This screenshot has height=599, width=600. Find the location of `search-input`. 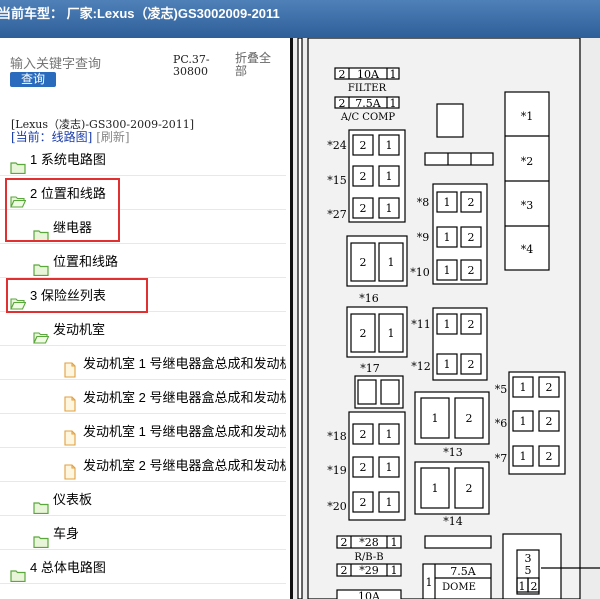

search-input is located at coordinates (87, 63).